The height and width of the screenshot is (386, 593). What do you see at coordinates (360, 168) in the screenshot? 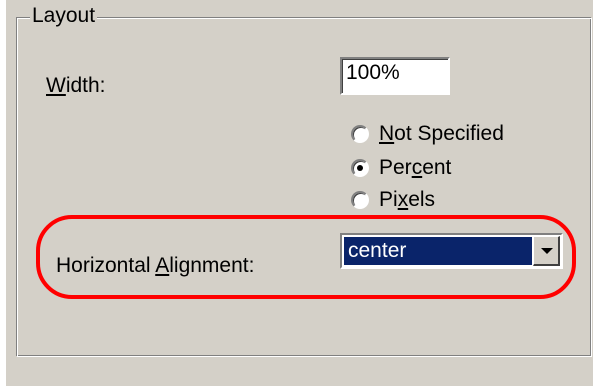
I see `radio-button-selected` at bounding box center [360, 168].